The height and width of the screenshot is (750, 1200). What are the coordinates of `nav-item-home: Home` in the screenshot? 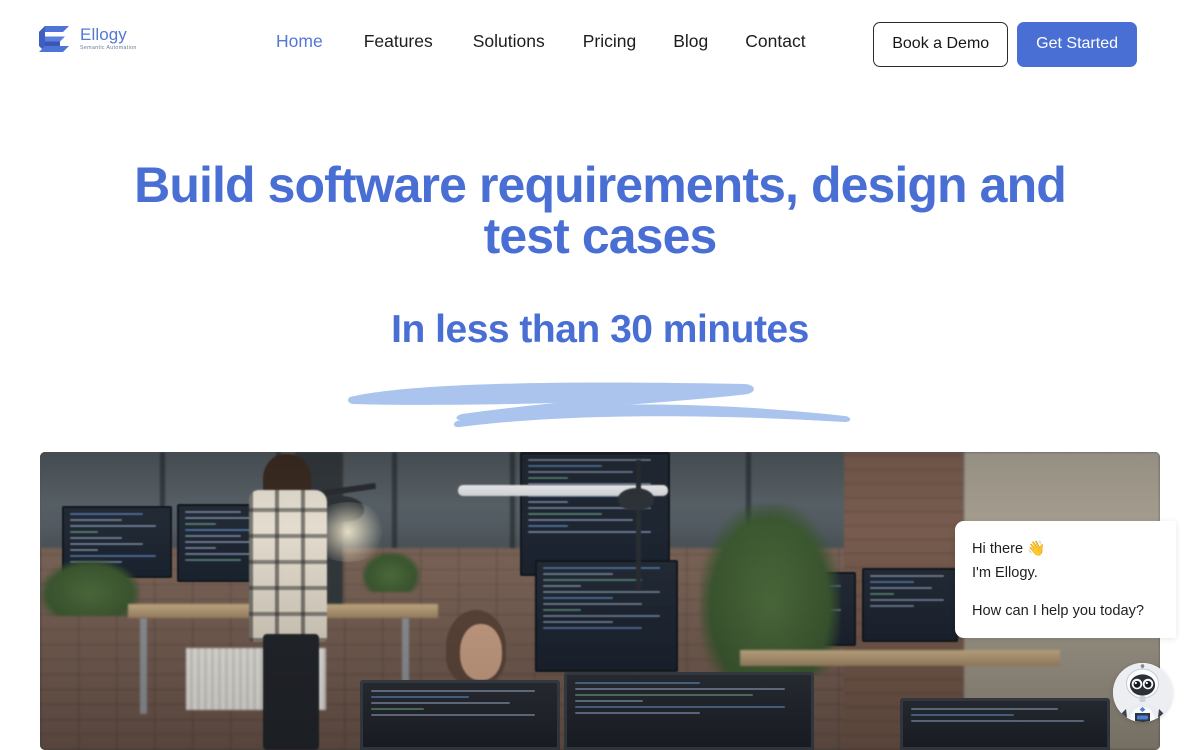 It's located at (299, 41).